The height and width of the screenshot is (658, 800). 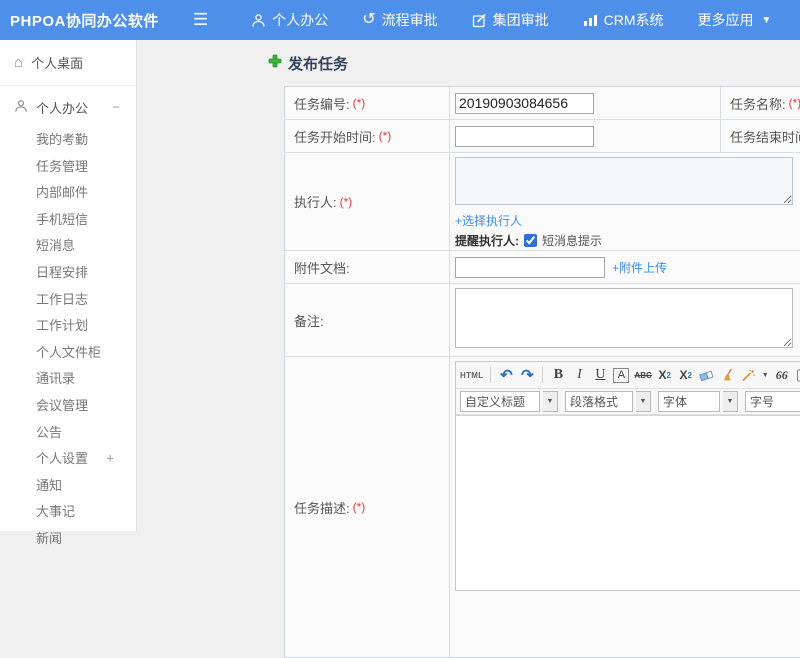 I want to click on toolbar-separator, so click(x=491, y=375).